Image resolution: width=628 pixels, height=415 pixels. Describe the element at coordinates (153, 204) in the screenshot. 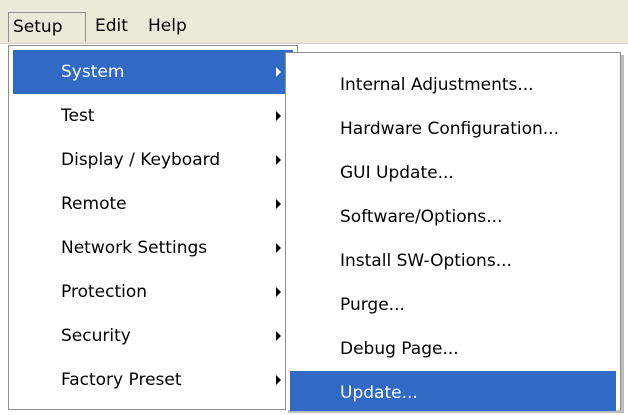

I see `menu-item-remote: Remote` at that location.